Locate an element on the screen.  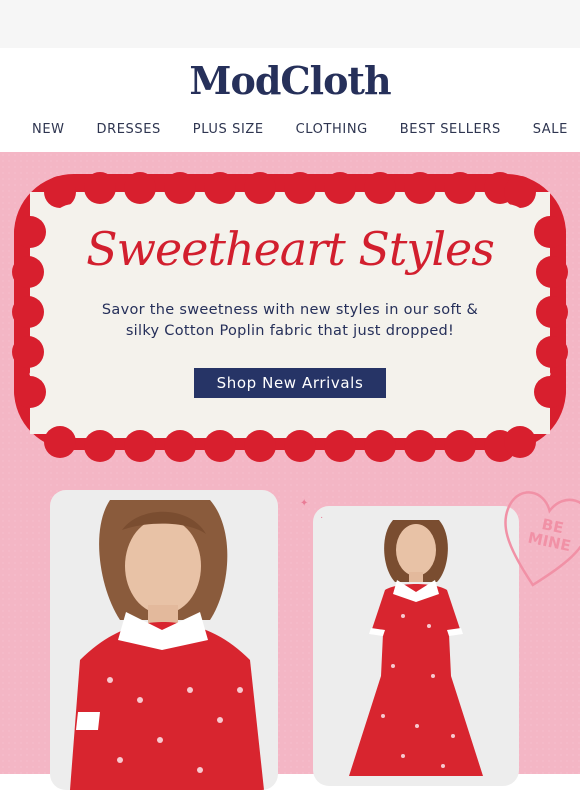
sparkle-icon: · is located at coordinates (322, 517).